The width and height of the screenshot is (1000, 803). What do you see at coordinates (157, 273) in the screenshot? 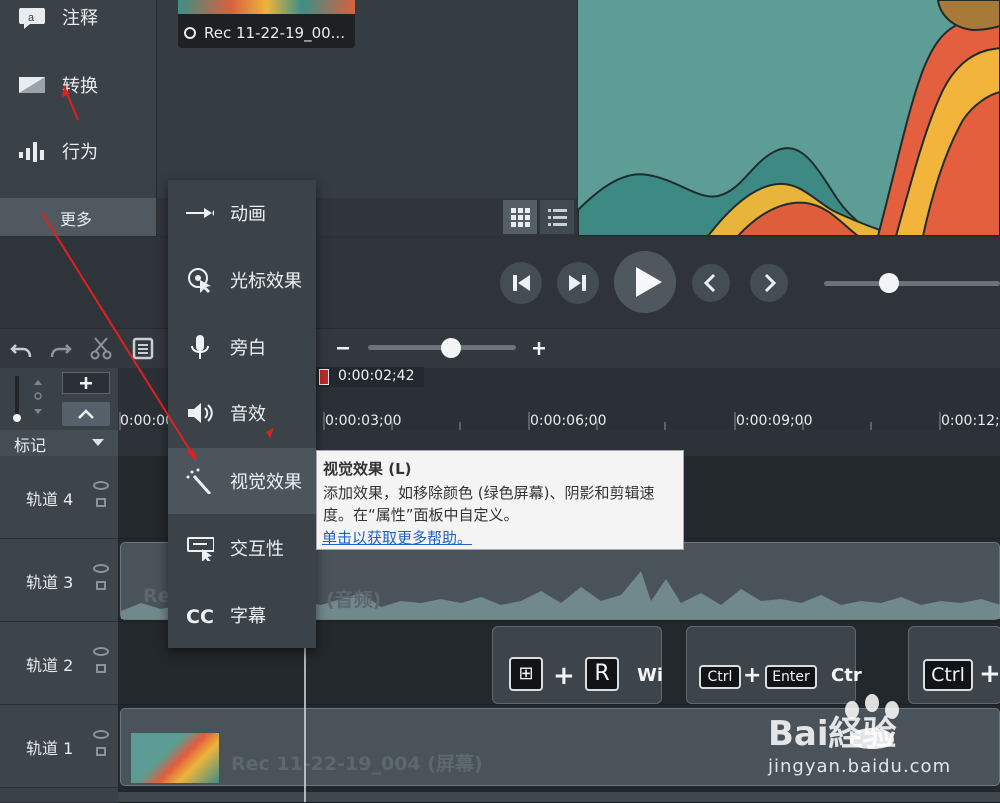
I see `tutorial-arrows` at bounding box center [157, 273].